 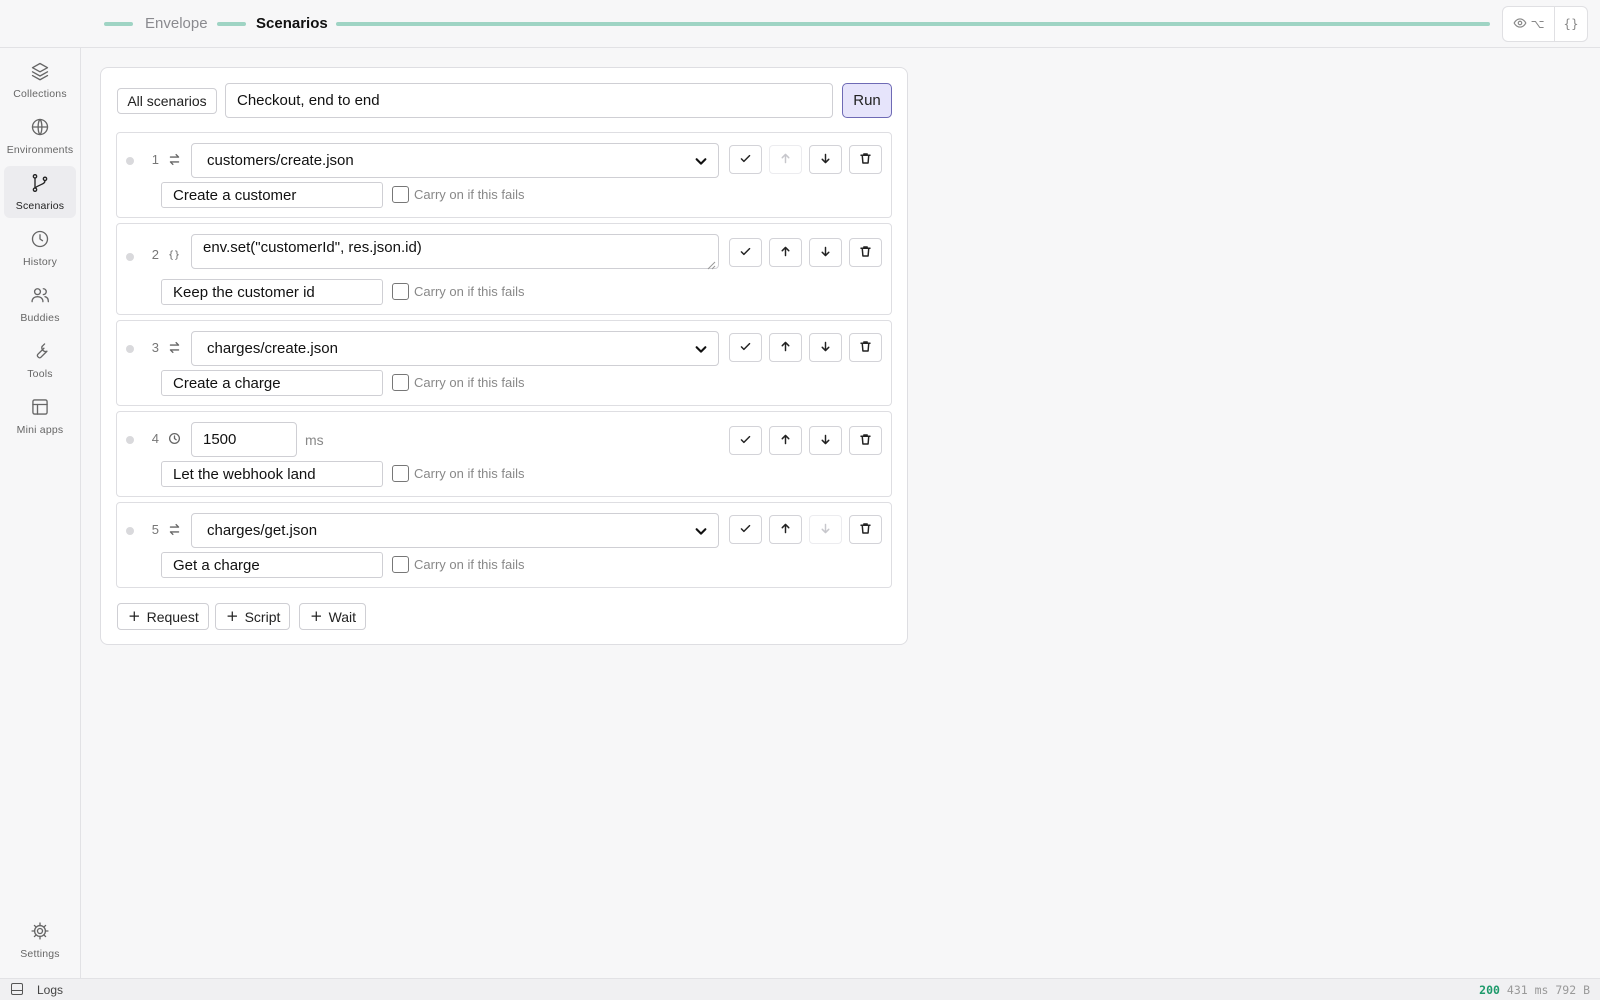 What do you see at coordinates (455, 348) in the screenshot?
I see `request-select: charges/create.json` at bounding box center [455, 348].